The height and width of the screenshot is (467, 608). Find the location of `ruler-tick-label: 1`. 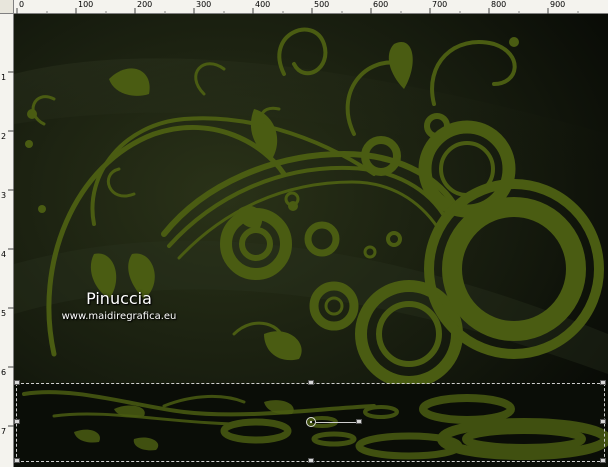

ruler-tick-label: 1 is located at coordinates (4, 77).